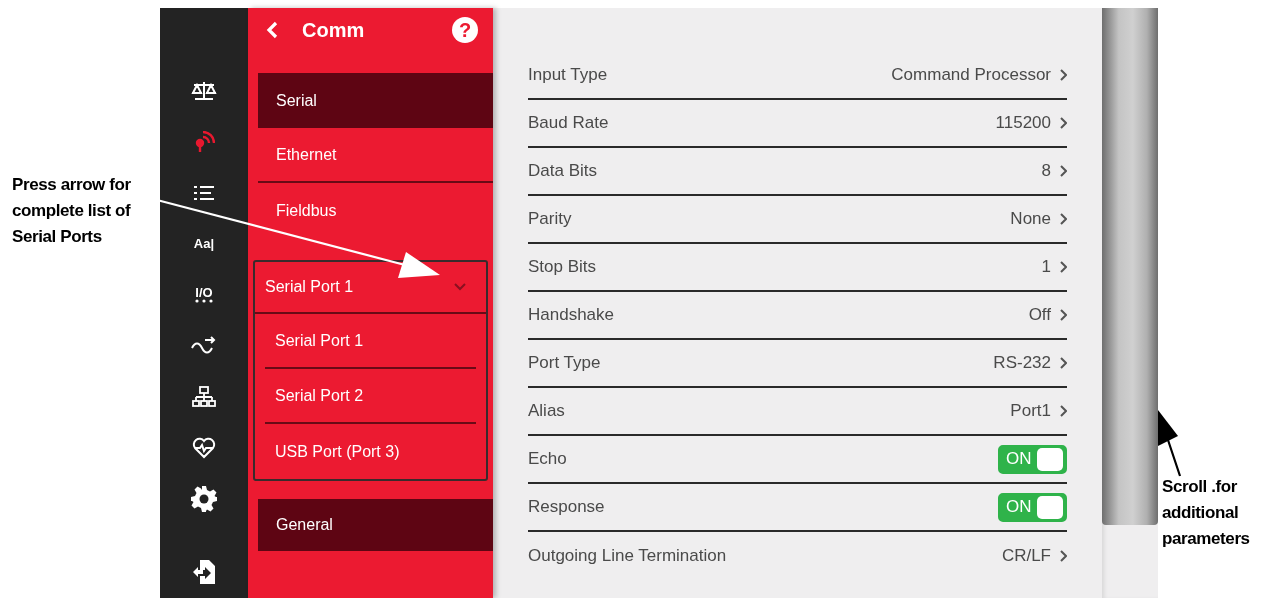  What do you see at coordinates (1038, 219) in the screenshot?
I see `setting-value-button: None` at bounding box center [1038, 219].